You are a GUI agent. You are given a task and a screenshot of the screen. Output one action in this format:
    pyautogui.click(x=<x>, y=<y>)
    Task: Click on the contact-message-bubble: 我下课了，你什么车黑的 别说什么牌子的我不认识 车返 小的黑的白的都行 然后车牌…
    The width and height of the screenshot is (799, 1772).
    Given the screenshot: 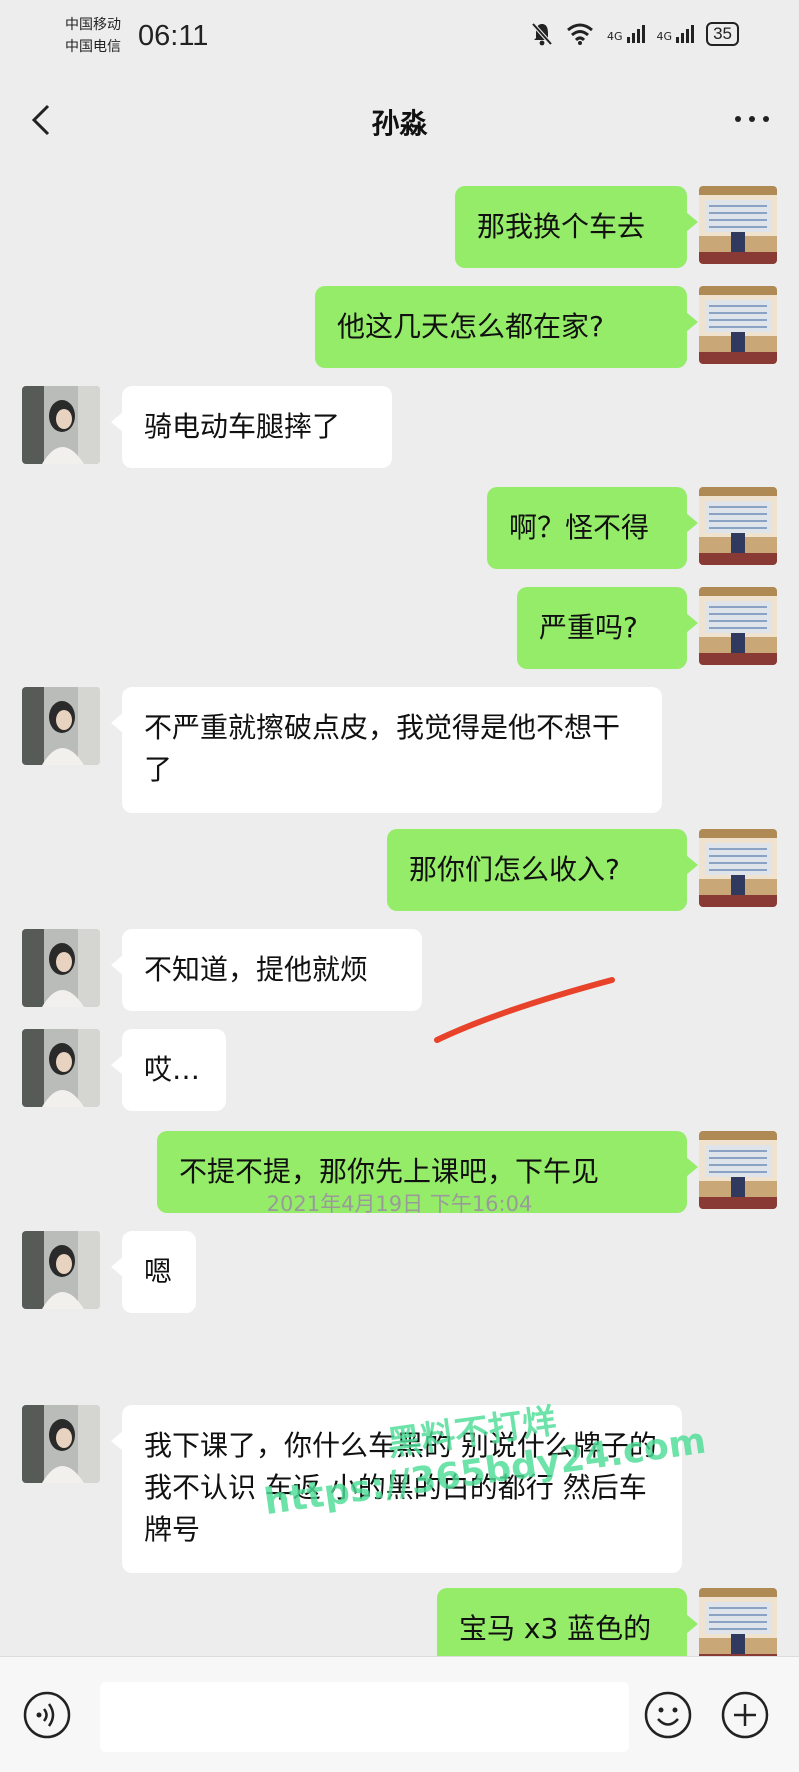 What is the action you would take?
    pyautogui.click(x=396, y=1489)
    